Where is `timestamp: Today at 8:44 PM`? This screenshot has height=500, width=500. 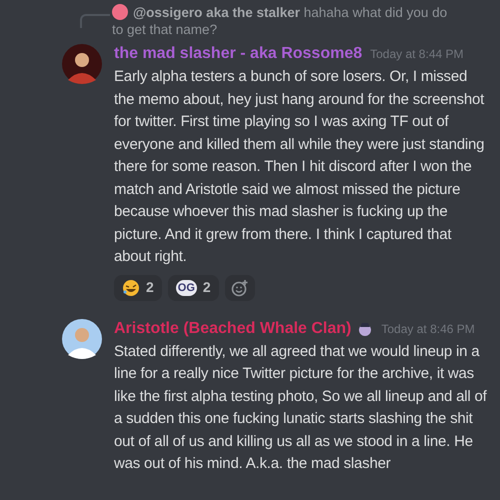 timestamp: Today at 8:44 PM is located at coordinates (417, 54).